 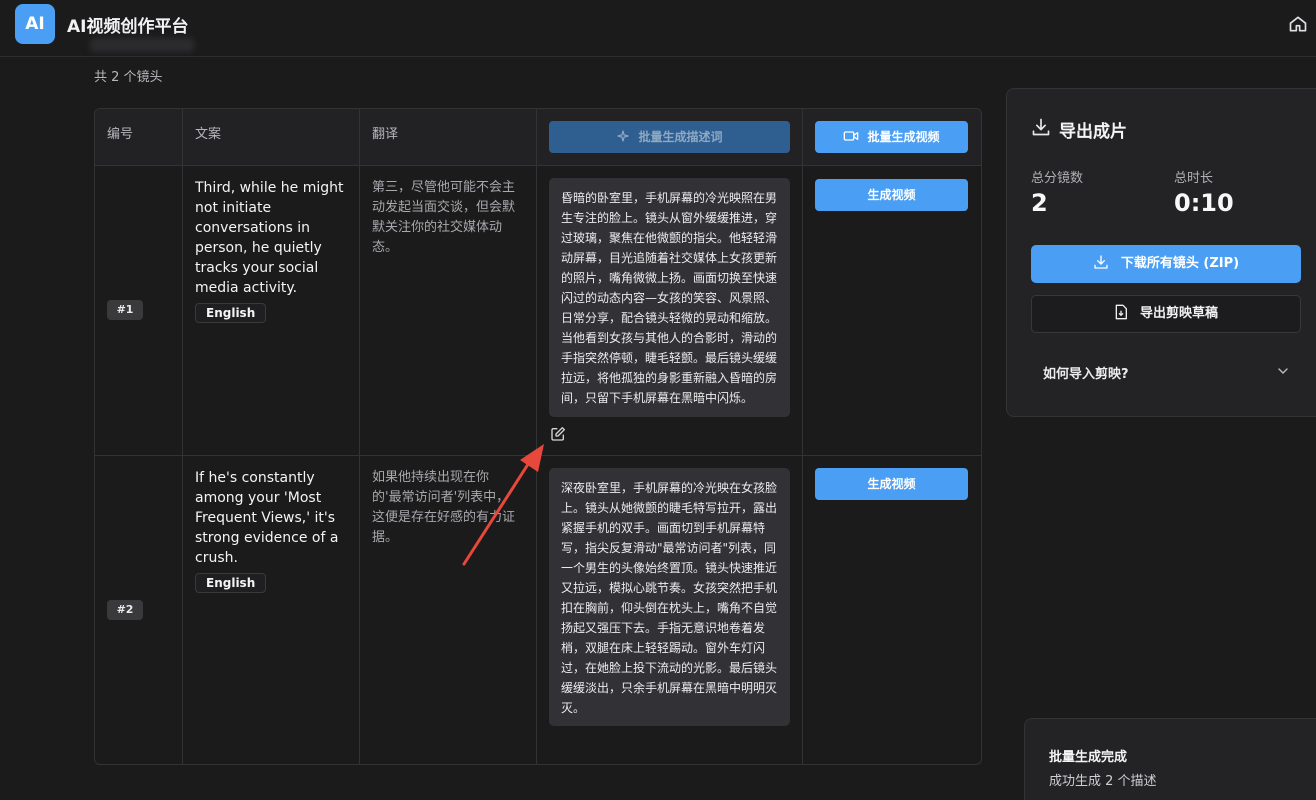 What do you see at coordinates (1088, 757) in the screenshot?
I see `toast-title: 批量生成完成` at bounding box center [1088, 757].